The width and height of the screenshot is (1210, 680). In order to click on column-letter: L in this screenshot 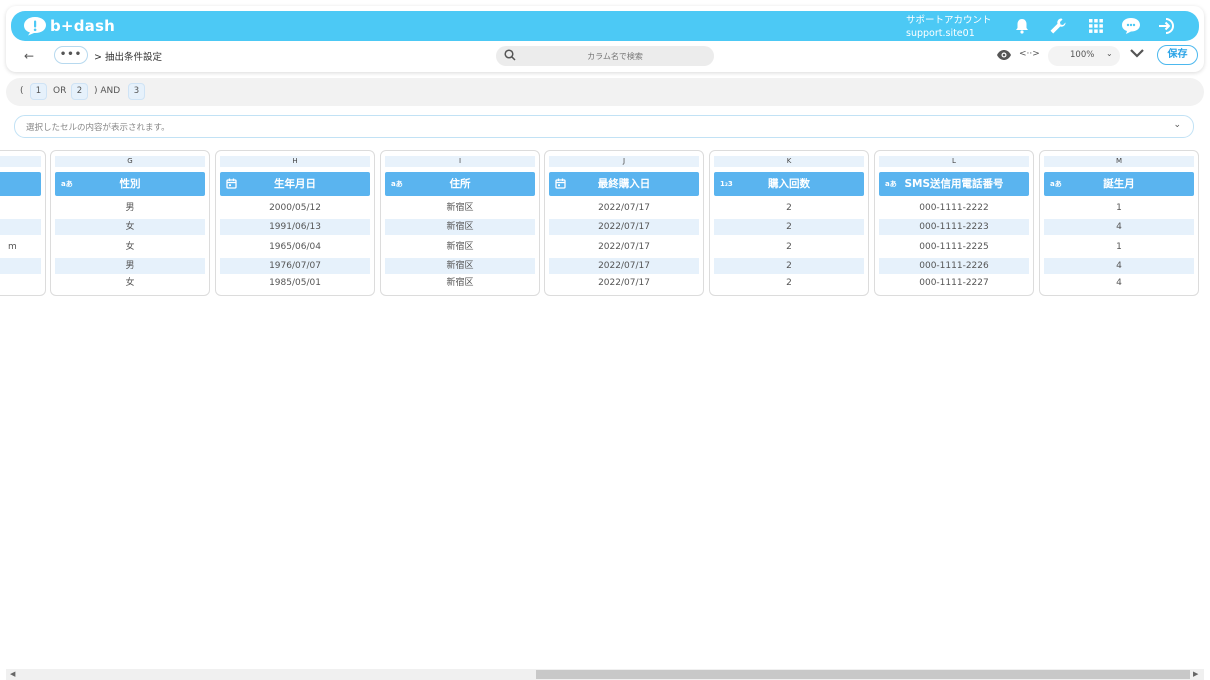, I will do `click(954, 161)`.